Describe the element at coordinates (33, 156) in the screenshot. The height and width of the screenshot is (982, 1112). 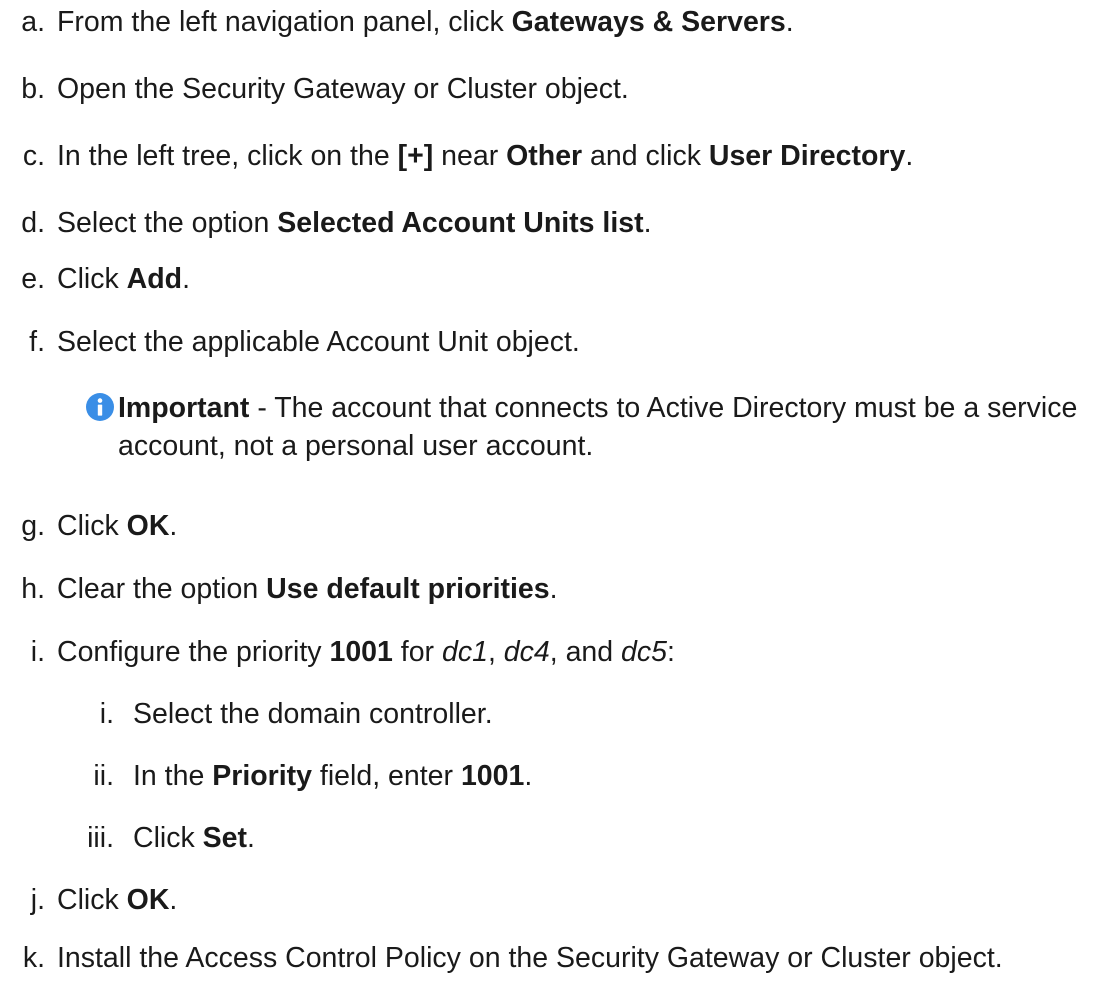
I see `step-marker: c.` at that location.